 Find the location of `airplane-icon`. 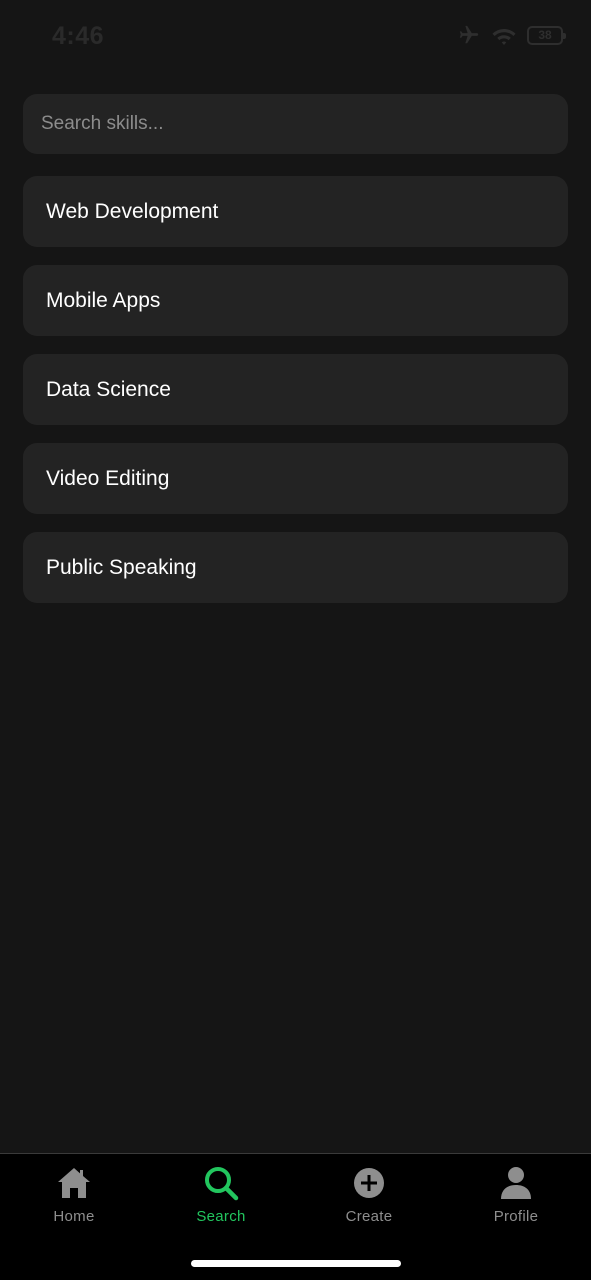

airplane-icon is located at coordinates (469, 35).